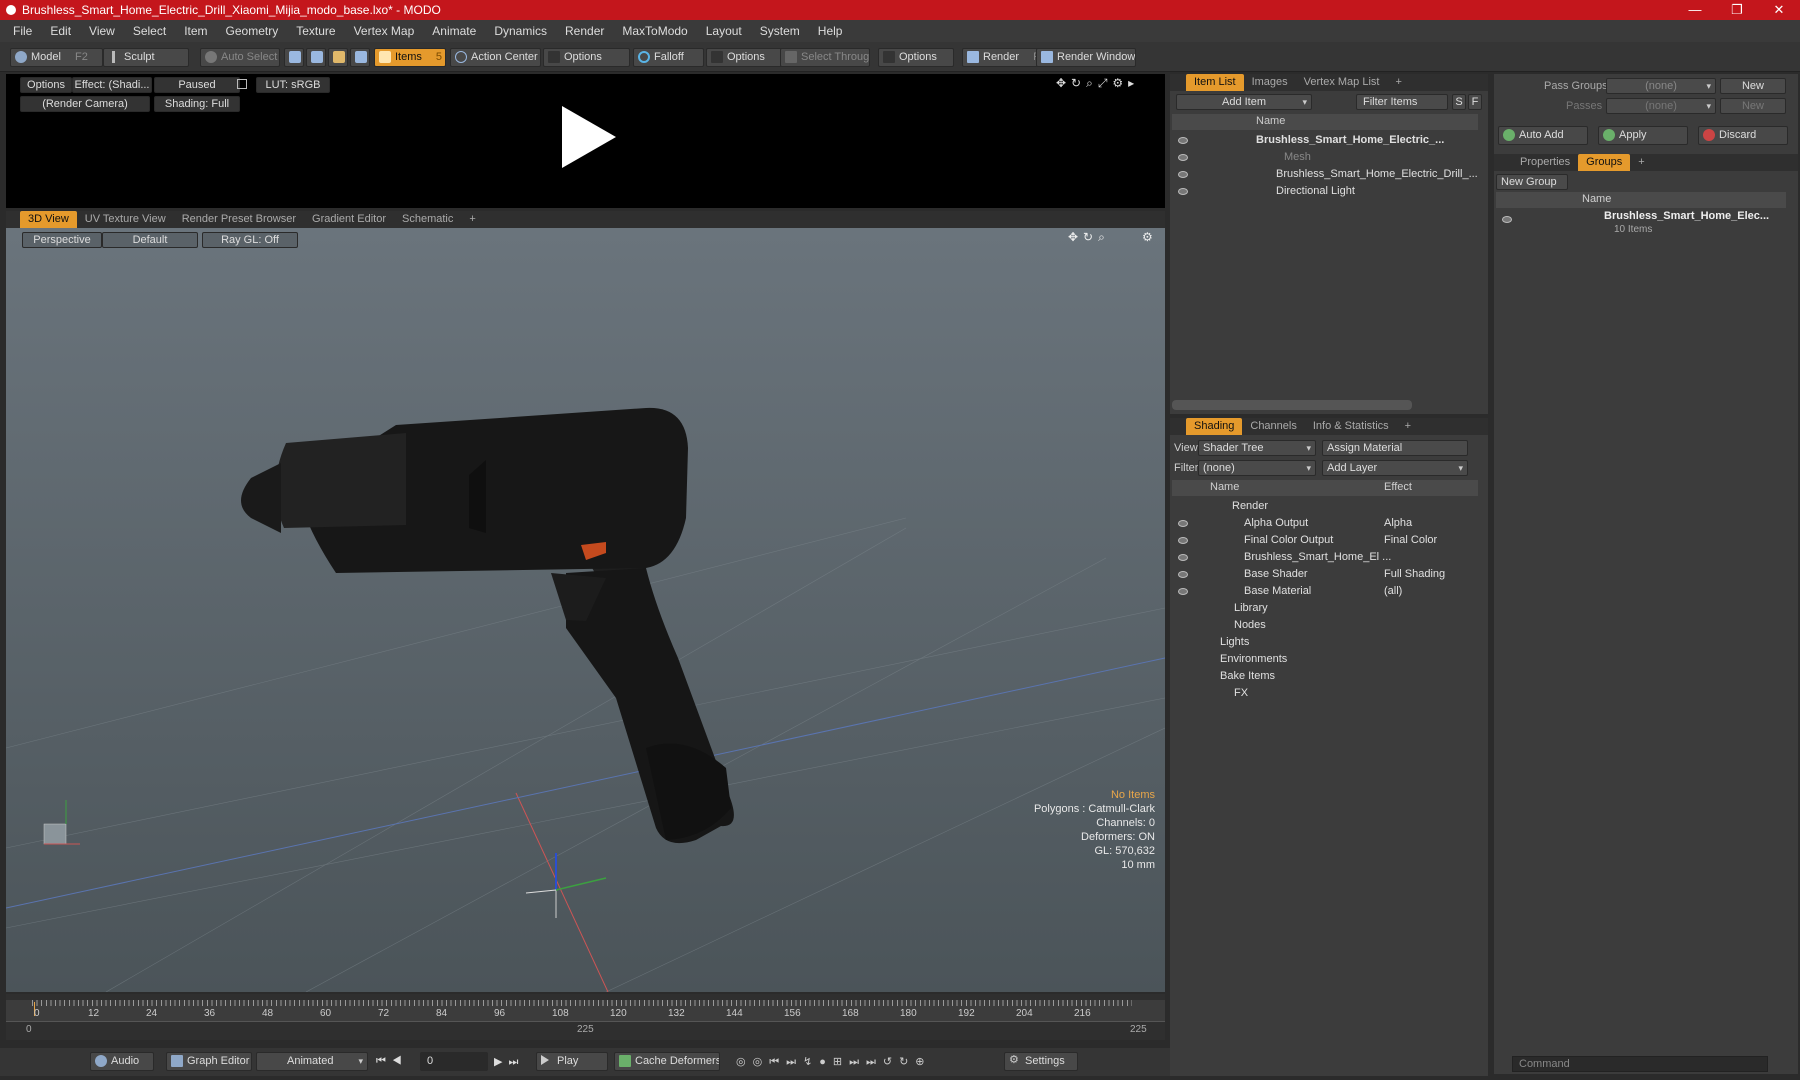 This screenshot has width=1800, height=1080. I want to click on tree-row-directional-light: Directional Light, so click(1325, 191).